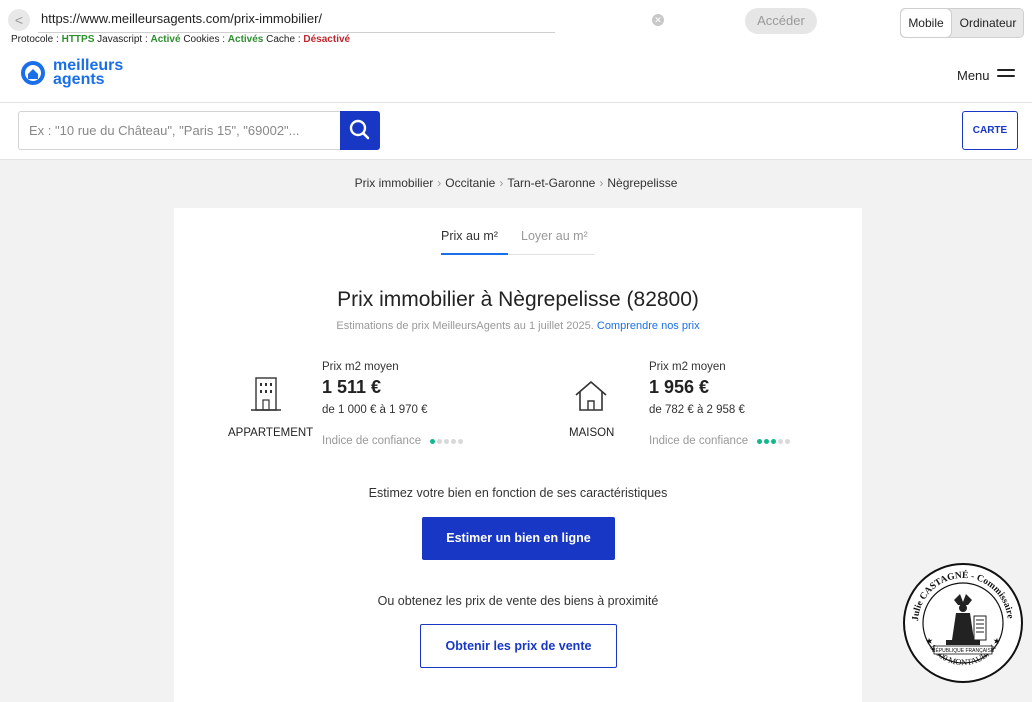 The height and width of the screenshot is (702, 1032). I want to click on back-button: <, so click(19, 20).